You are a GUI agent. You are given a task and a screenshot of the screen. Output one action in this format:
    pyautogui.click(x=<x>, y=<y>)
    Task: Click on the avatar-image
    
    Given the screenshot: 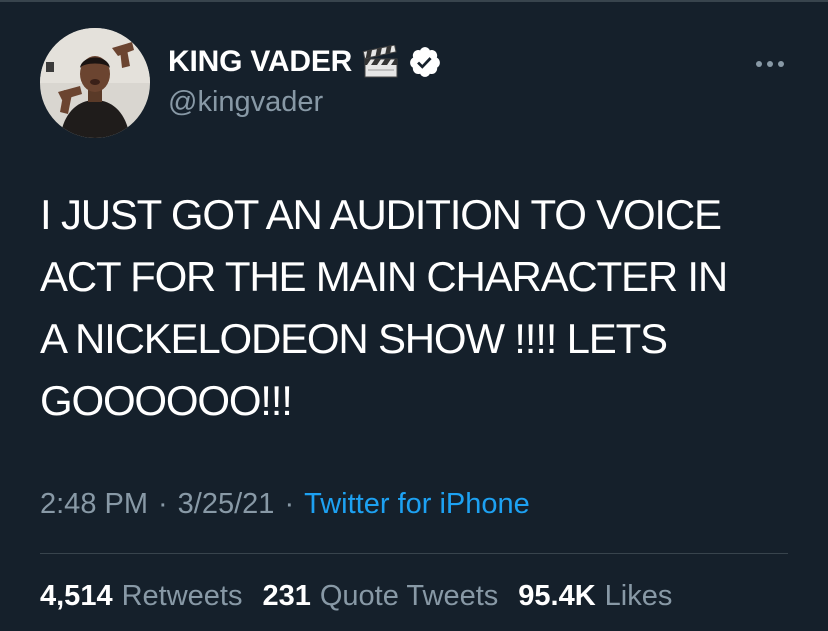 What is the action you would take?
    pyautogui.click(x=95, y=83)
    